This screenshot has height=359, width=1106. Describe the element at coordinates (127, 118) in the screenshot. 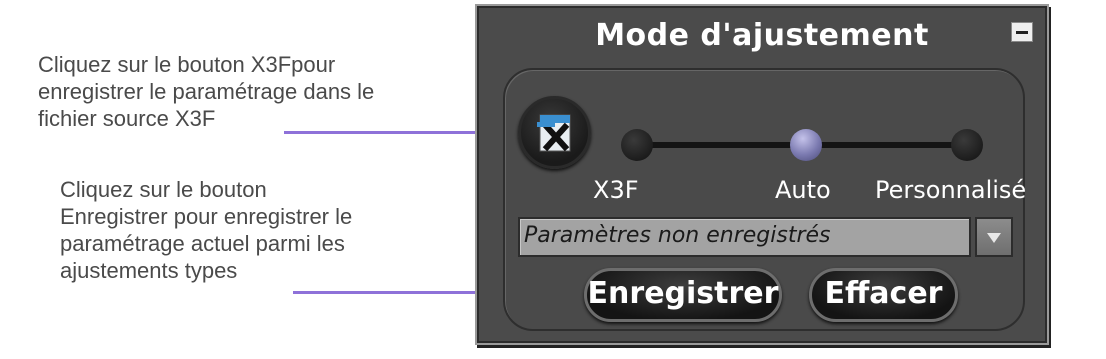

I see `note-line: fichier source X3F` at that location.